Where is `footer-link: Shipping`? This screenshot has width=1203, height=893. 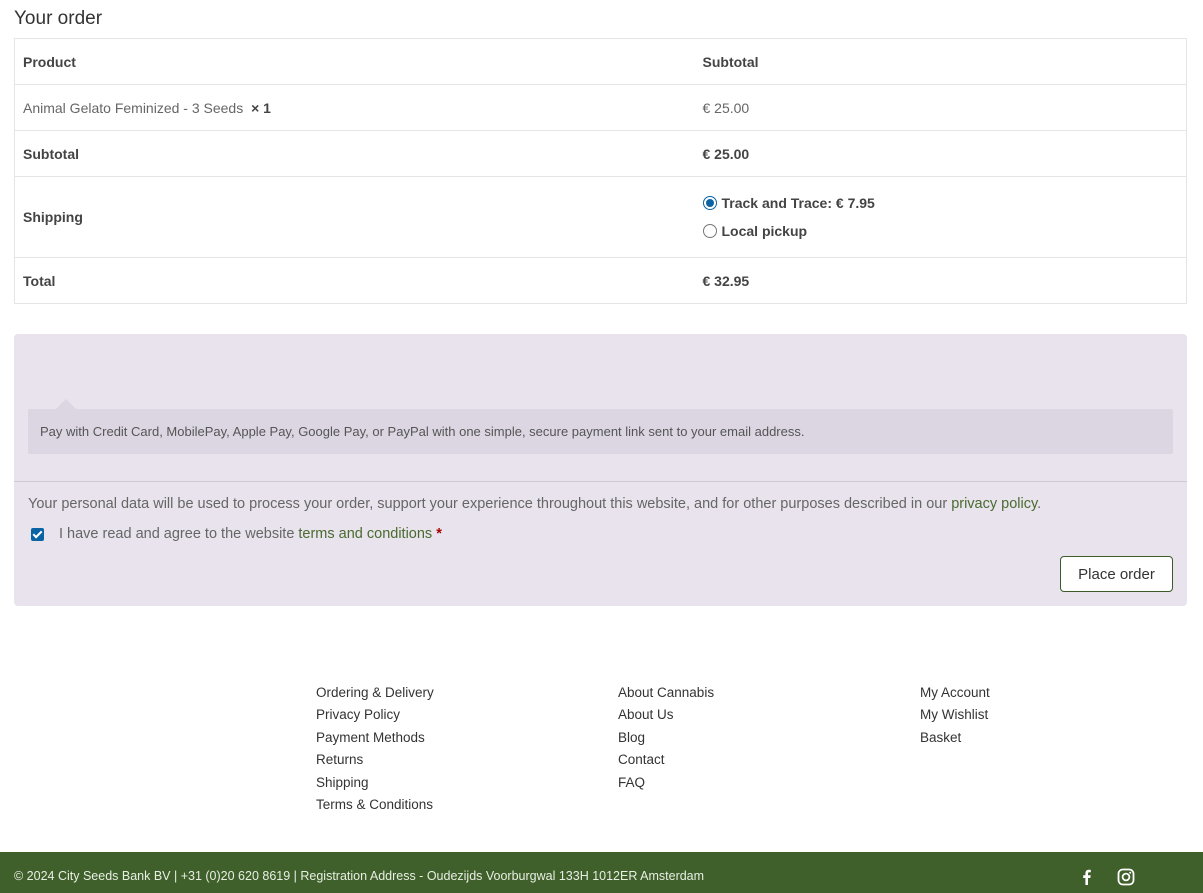 footer-link: Shipping is located at coordinates (375, 785).